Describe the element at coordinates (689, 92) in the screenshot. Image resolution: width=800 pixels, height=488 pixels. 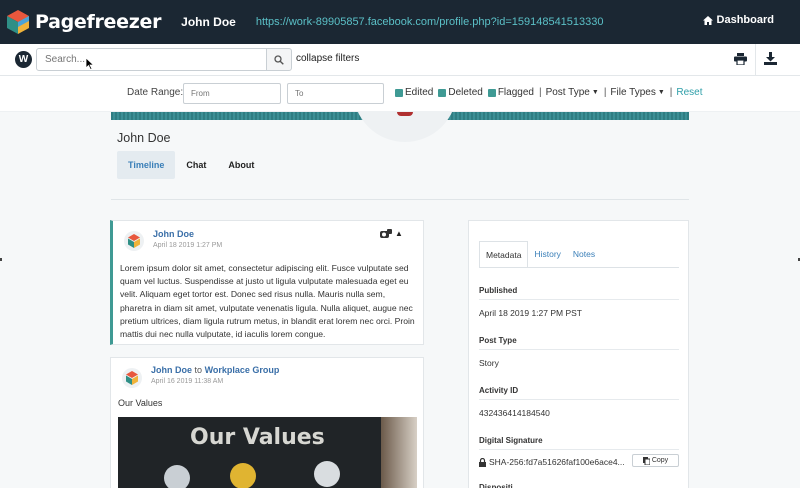
I see `reset-link: Reset` at that location.